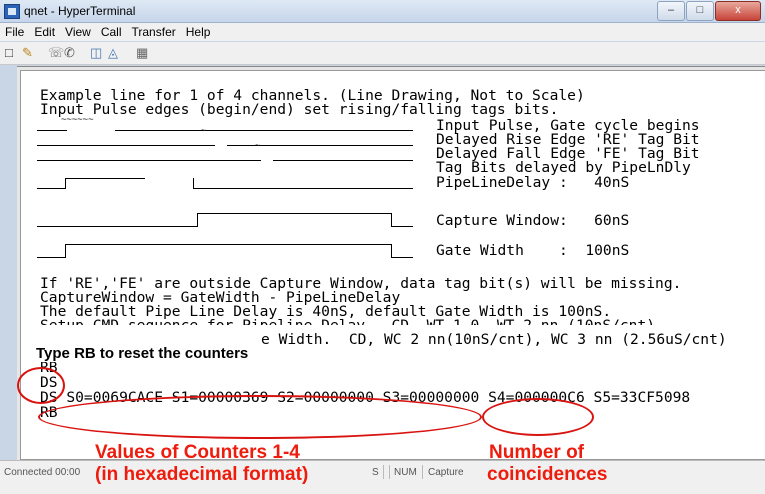 The width and height of the screenshot is (765, 494). Describe the element at coordinates (27, 53) in the screenshot. I see `open-icon: ✎` at that location.